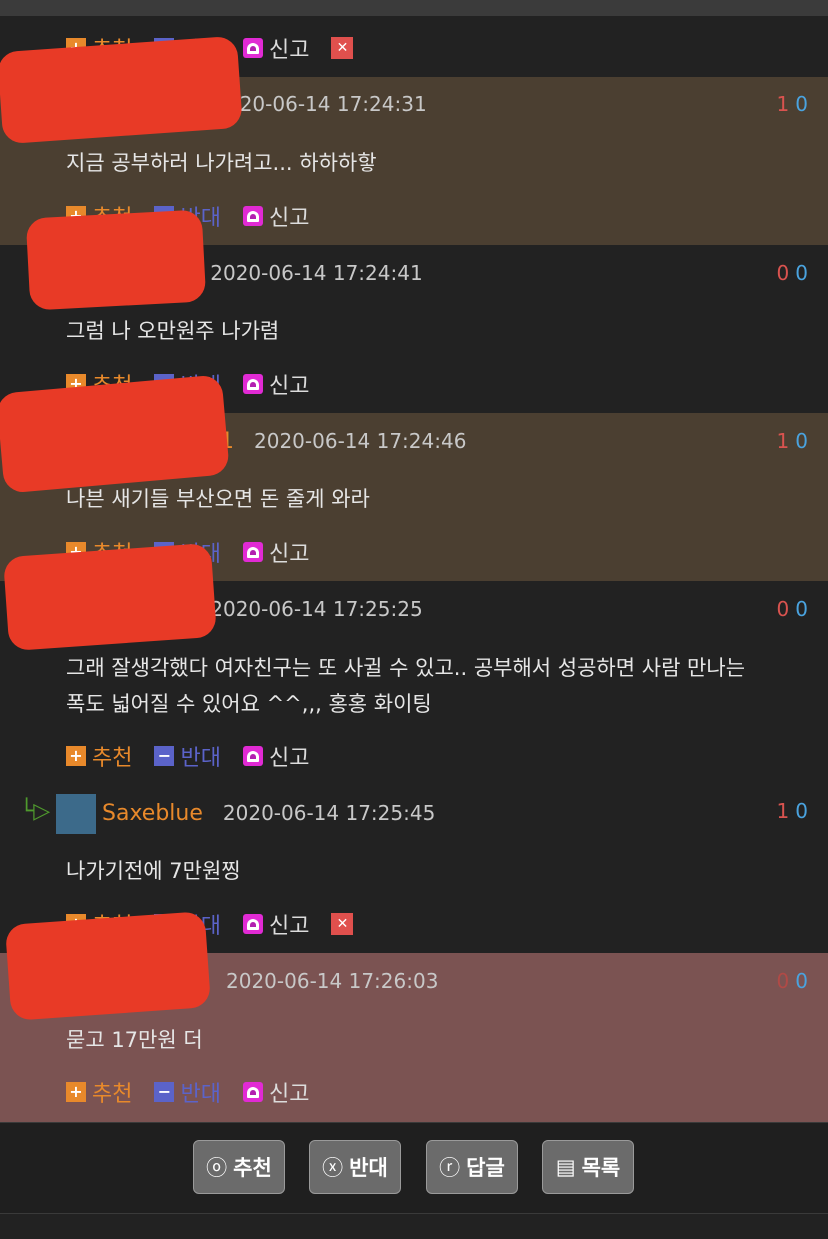 The image size is (828, 1239). Describe the element at coordinates (333, 1168) in the screenshot. I see `oppose-icon: ⓧ` at that location.